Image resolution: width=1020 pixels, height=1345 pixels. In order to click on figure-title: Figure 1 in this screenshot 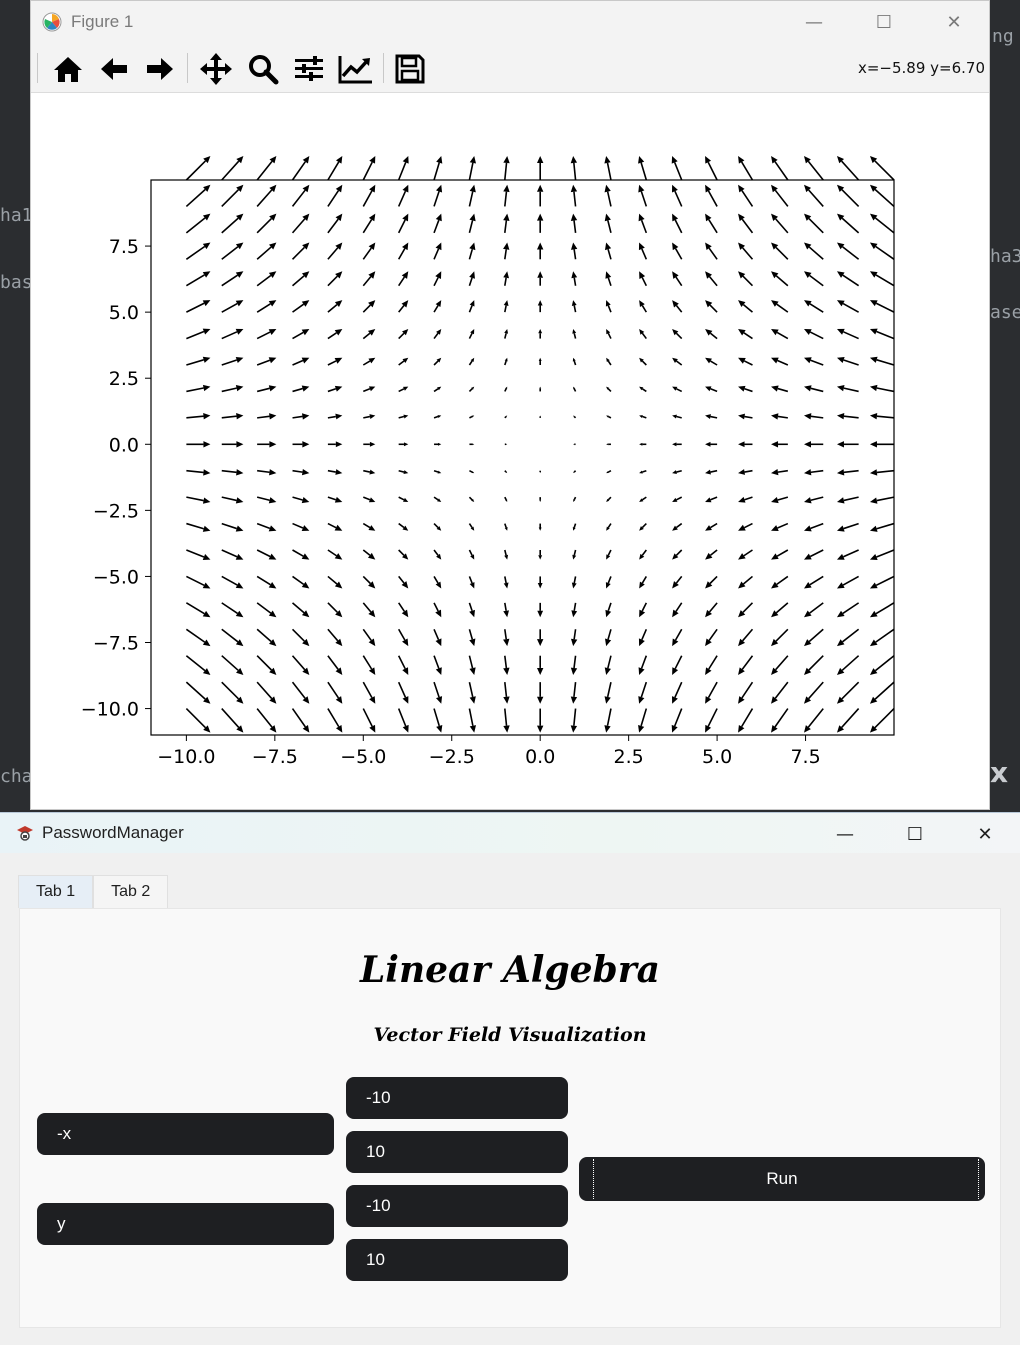, I will do `click(102, 21)`.